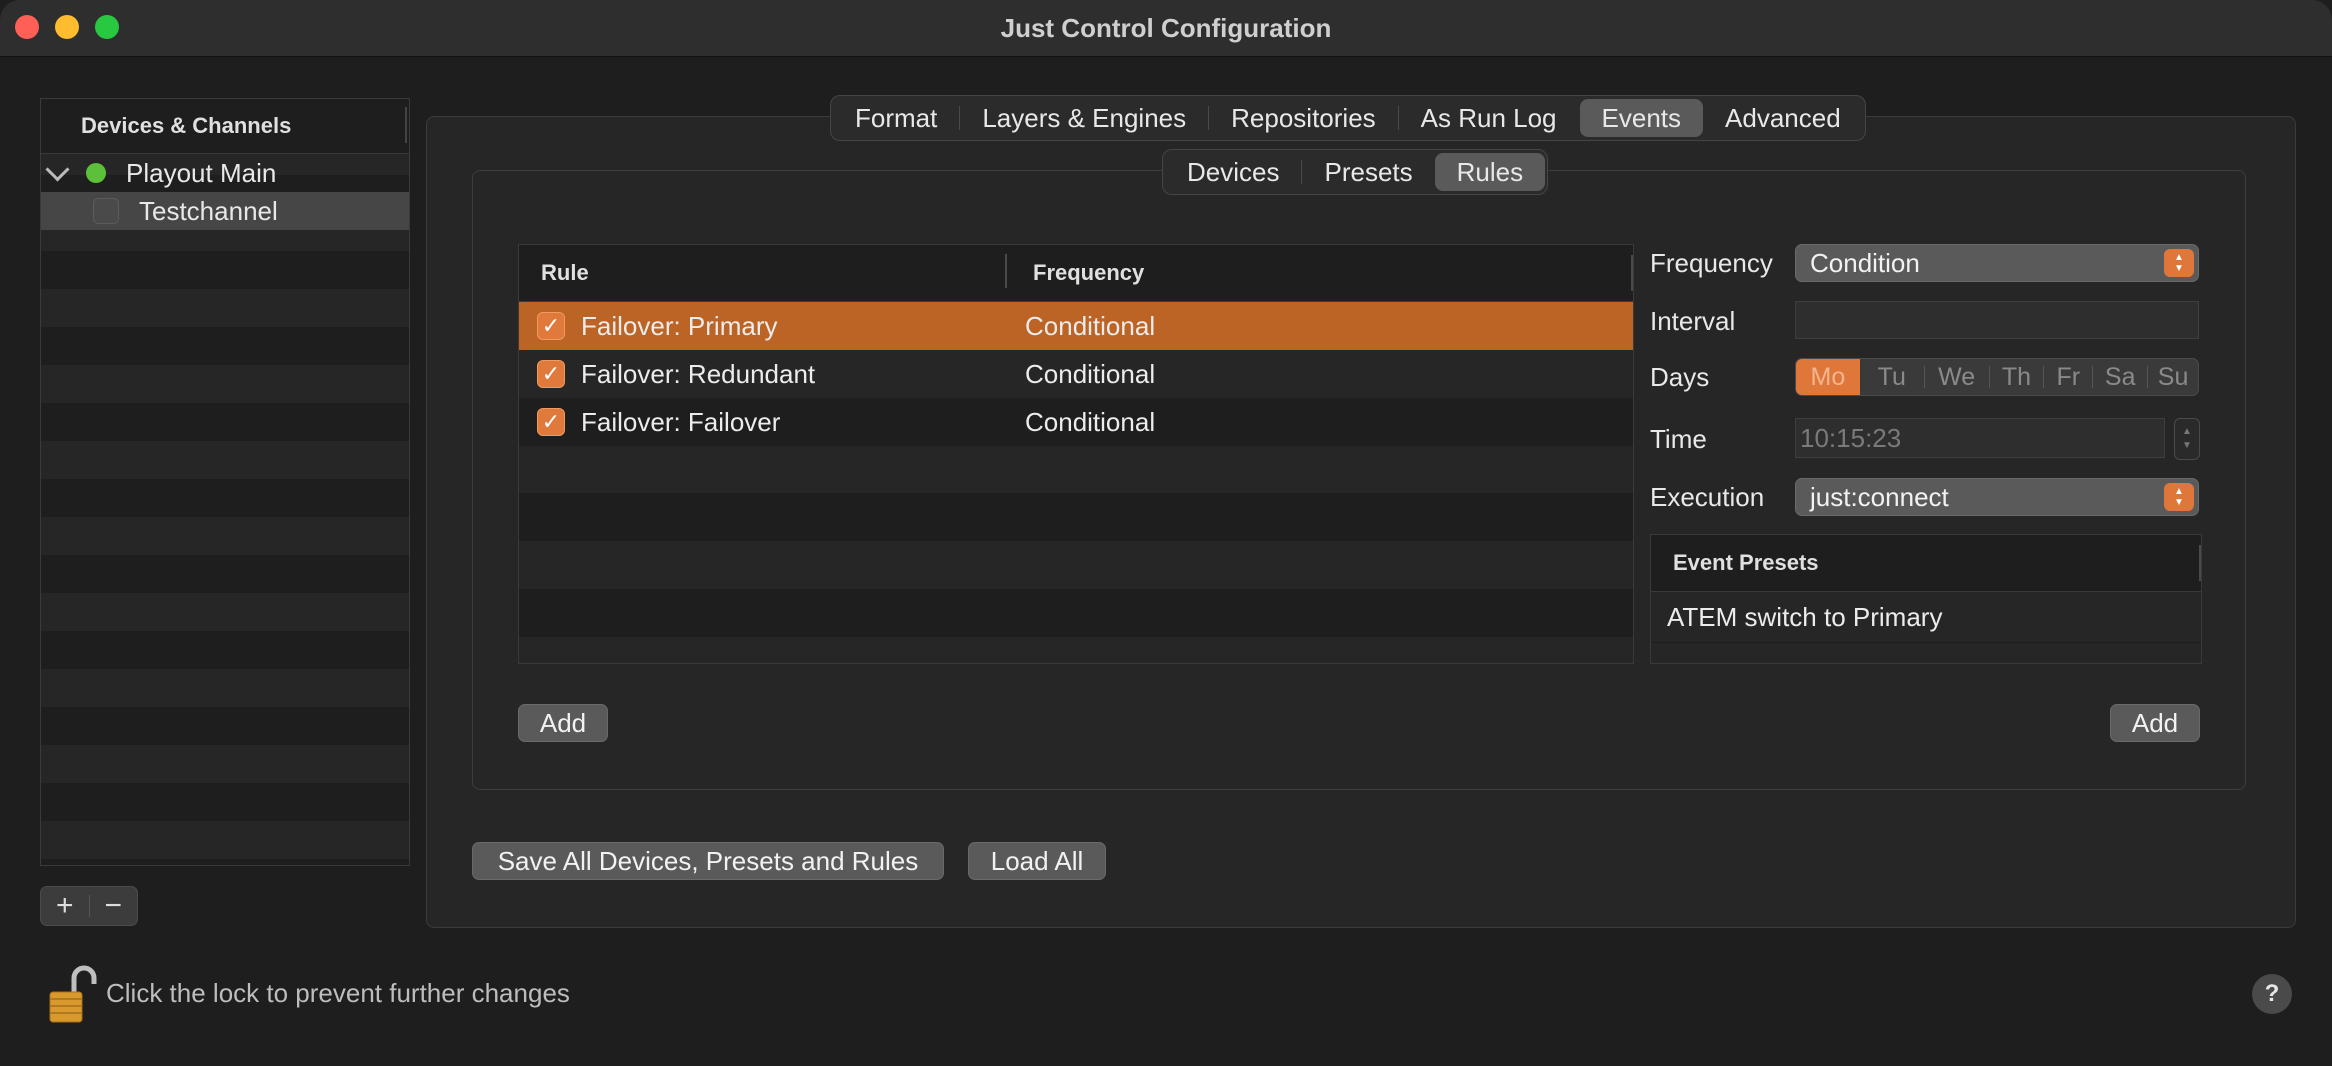 The height and width of the screenshot is (1066, 2332). I want to click on days-selector: Mo Tu We Th Fr Sa Su, so click(1997, 377).